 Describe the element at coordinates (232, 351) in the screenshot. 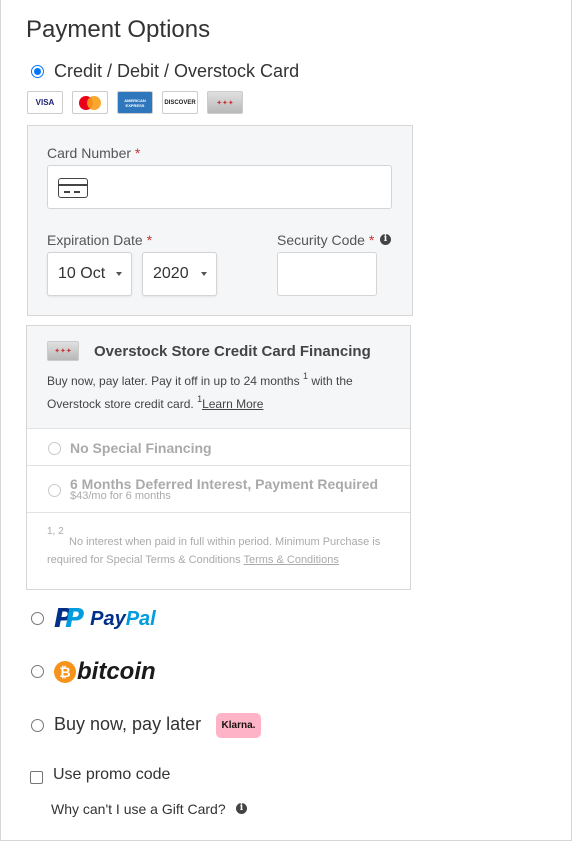

I see `financing-title: Overstock Store Credit Card Financing` at that location.